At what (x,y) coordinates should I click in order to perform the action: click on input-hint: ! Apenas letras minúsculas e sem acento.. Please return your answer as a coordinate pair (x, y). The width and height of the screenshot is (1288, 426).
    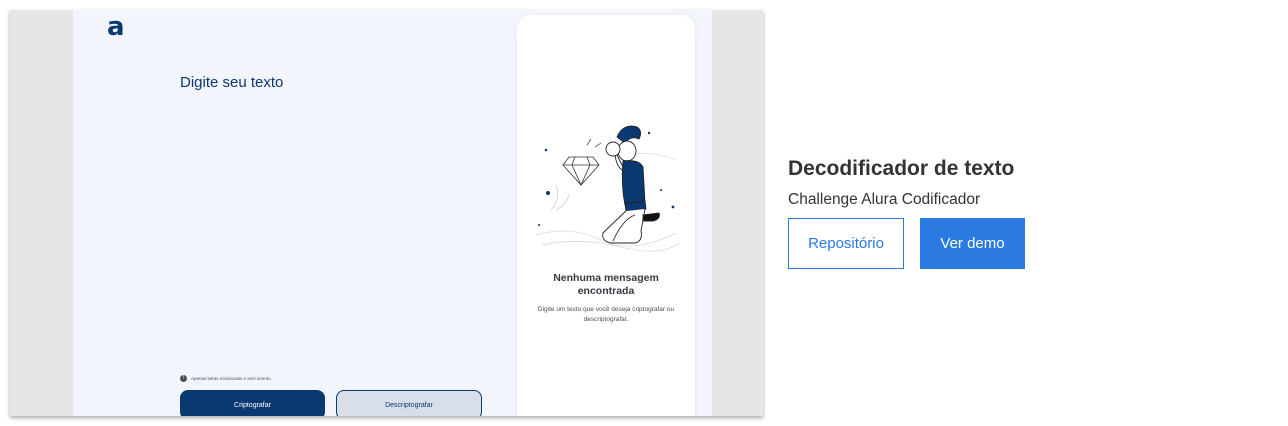
    Looking at the image, I should click on (226, 378).